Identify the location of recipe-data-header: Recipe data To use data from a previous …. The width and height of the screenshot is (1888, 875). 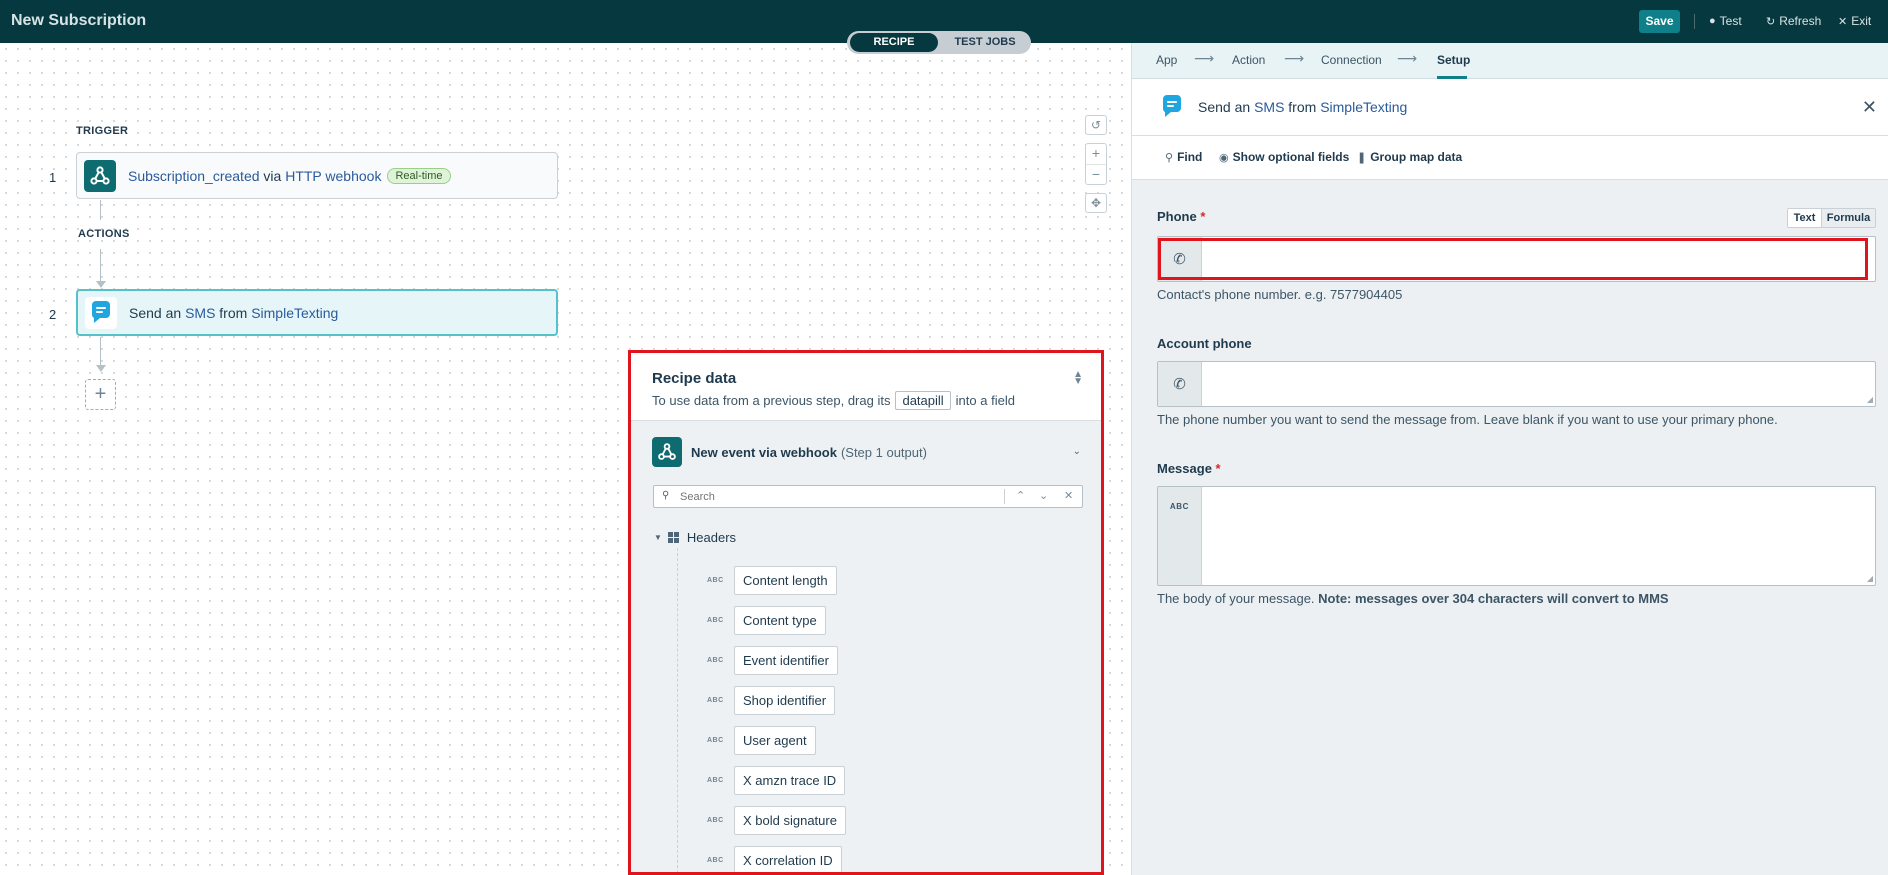
(866, 387).